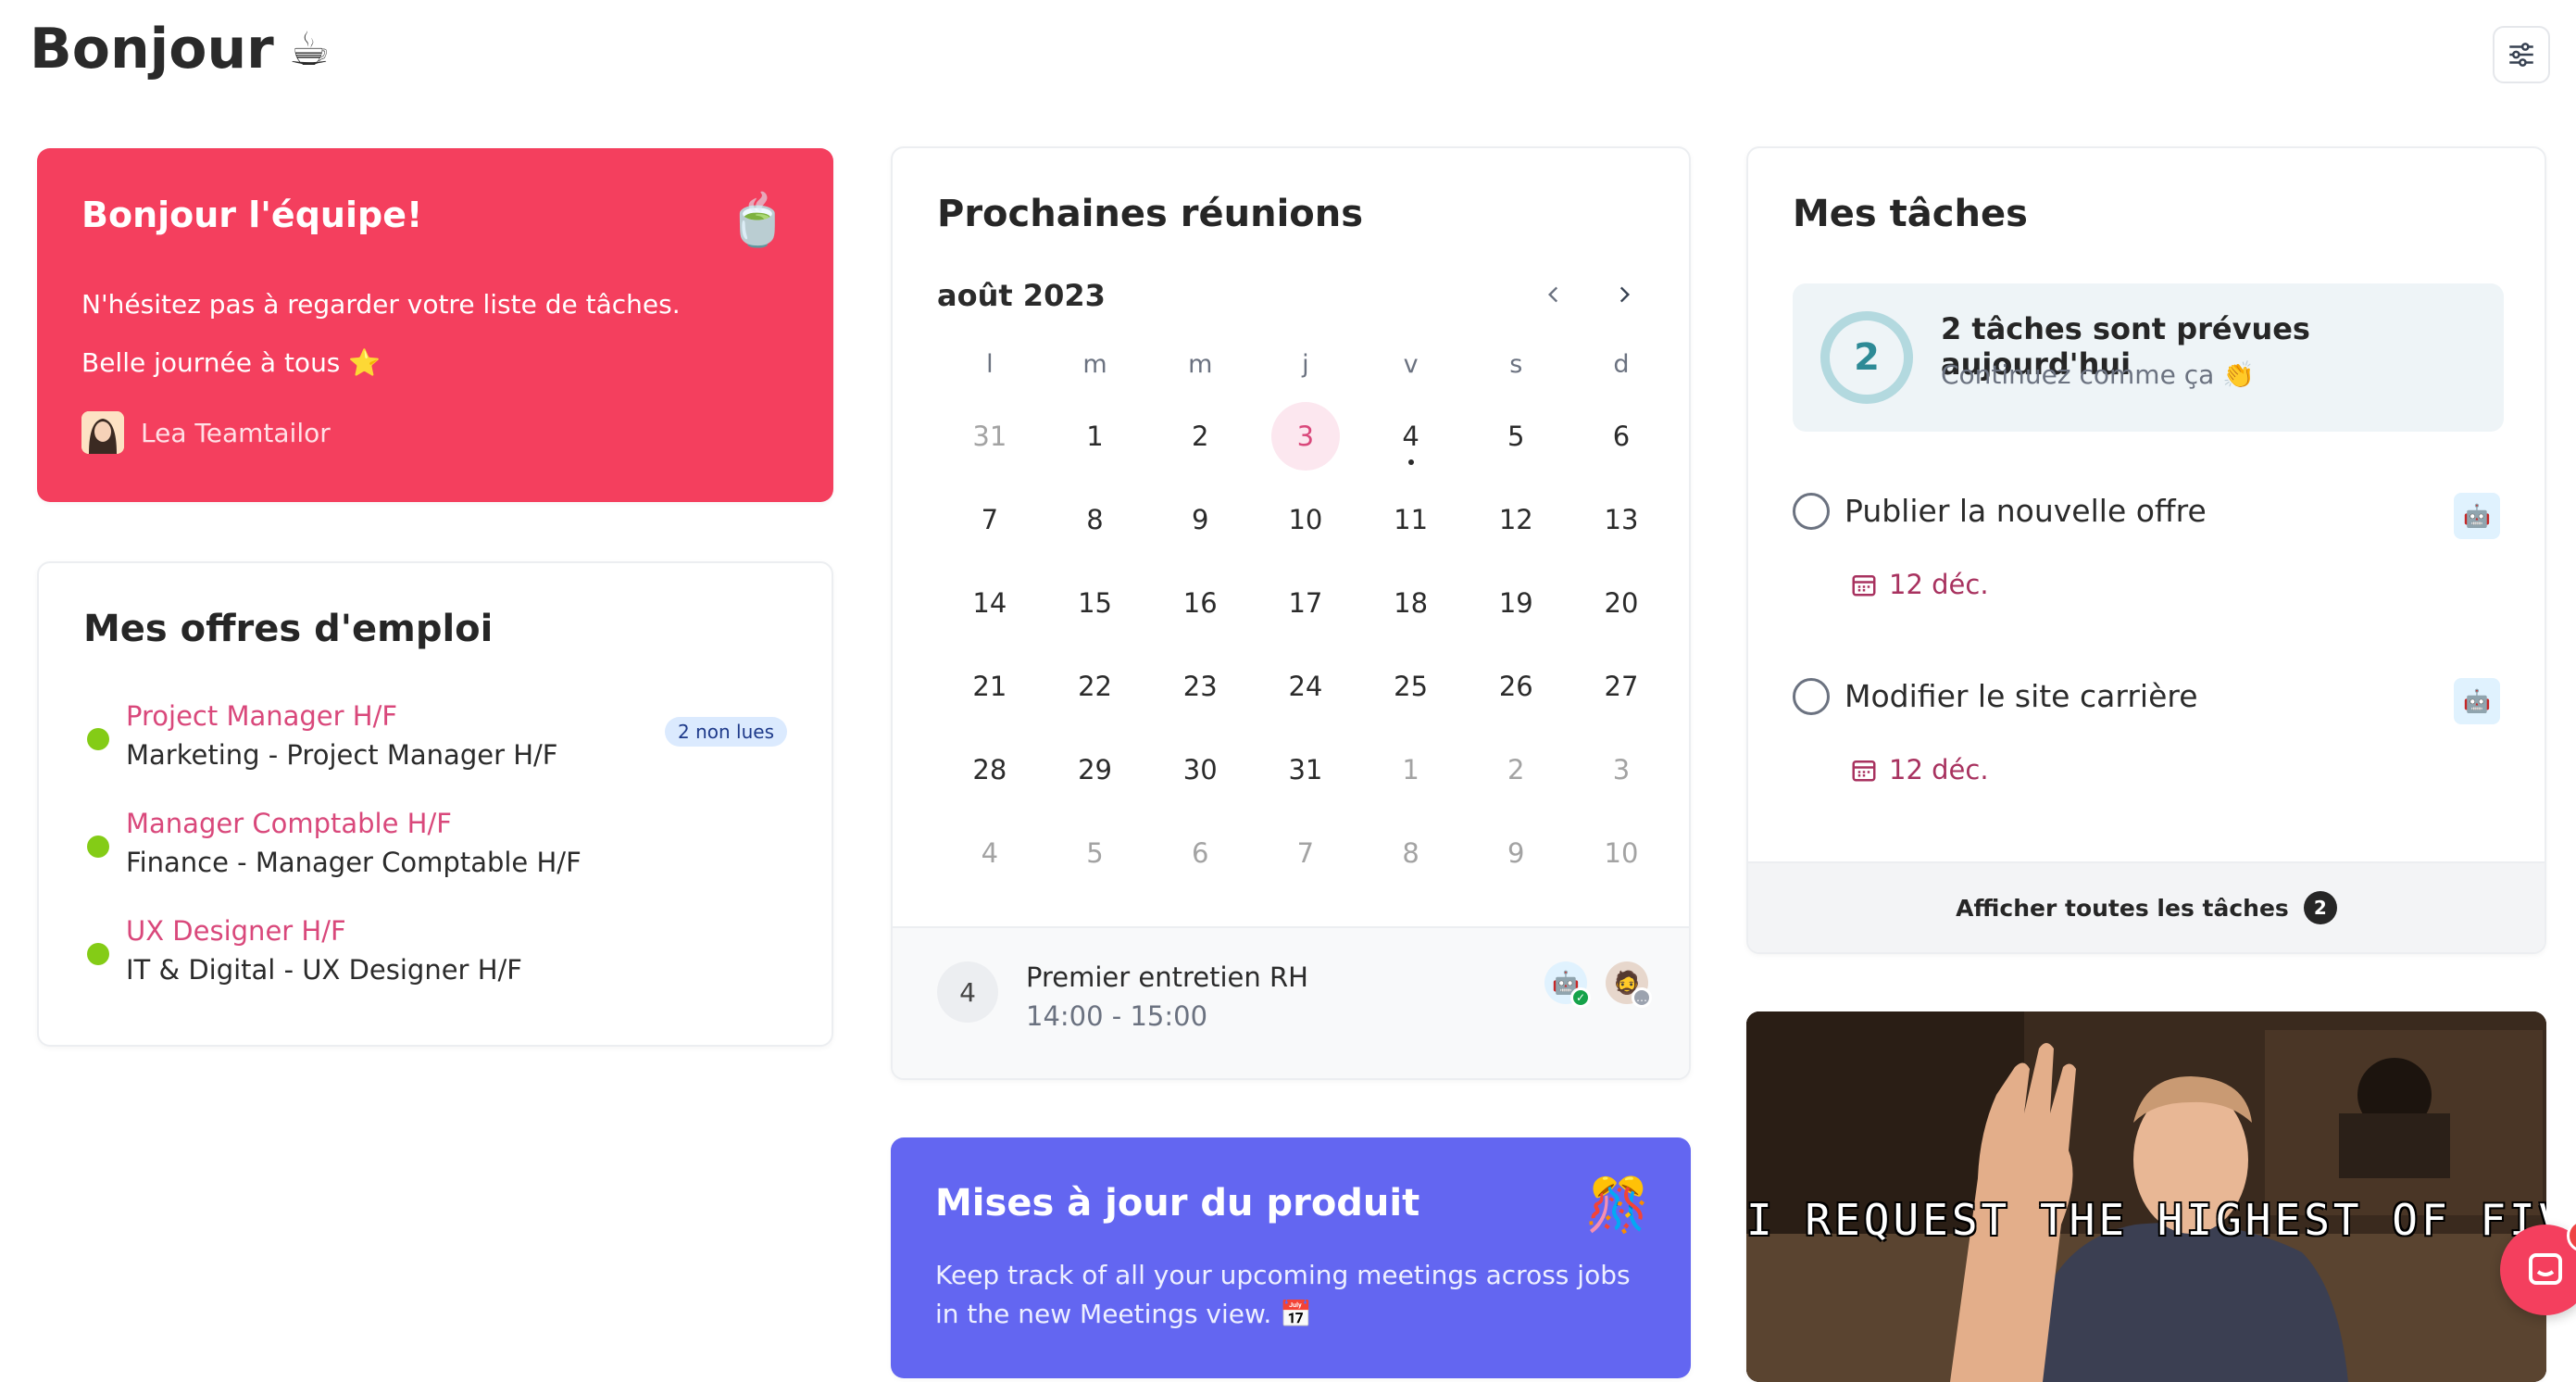 The width and height of the screenshot is (2576, 1382). What do you see at coordinates (1516, 519) in the screenshot?
I see `calendar-day: 12` at bounding box center [1516, 519].